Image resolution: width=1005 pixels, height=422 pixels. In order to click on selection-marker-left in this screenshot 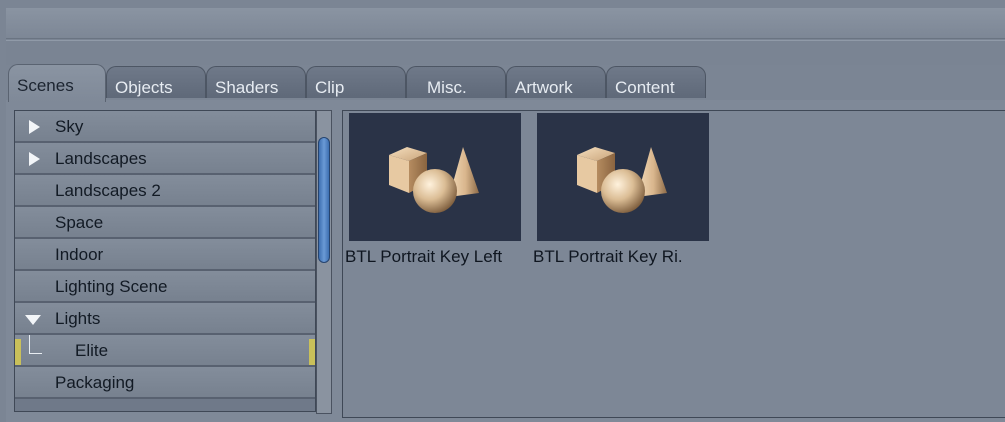, I will do `click(18, 352)`.